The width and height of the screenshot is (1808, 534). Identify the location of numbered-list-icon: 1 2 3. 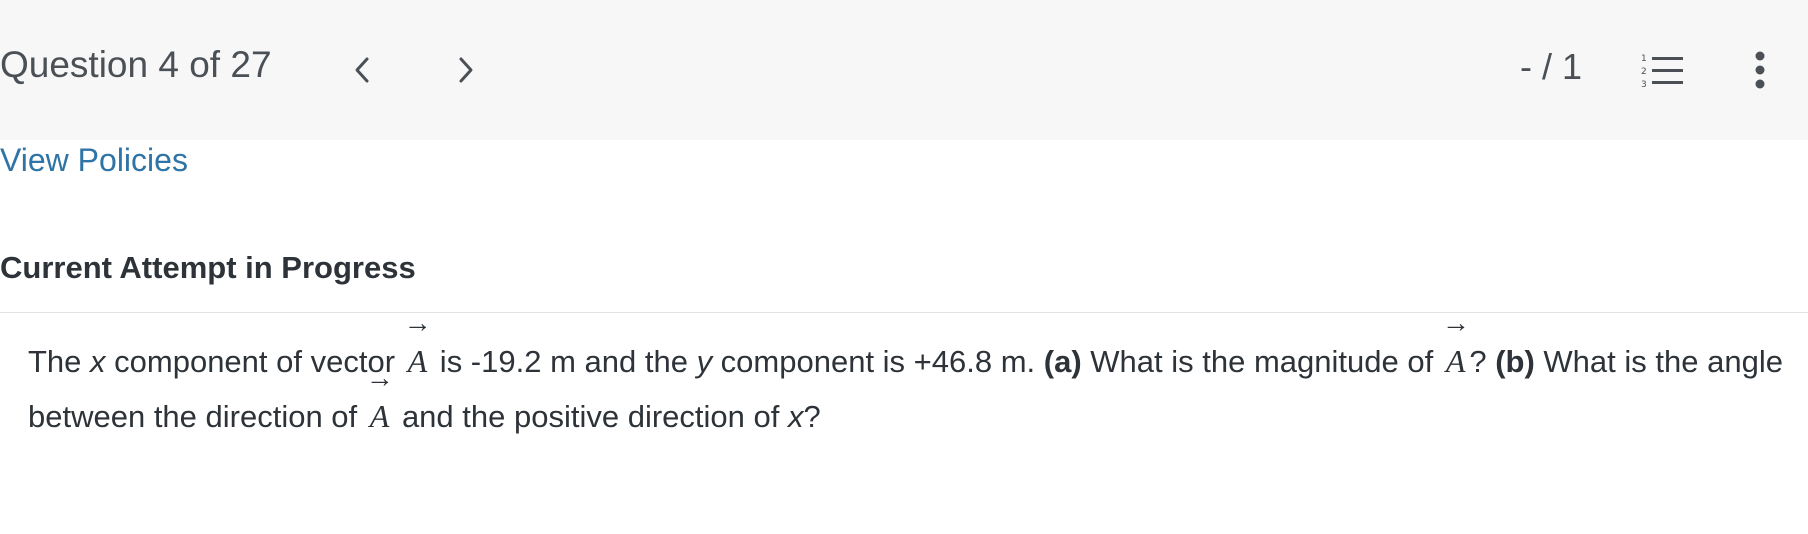
(1662, 72).